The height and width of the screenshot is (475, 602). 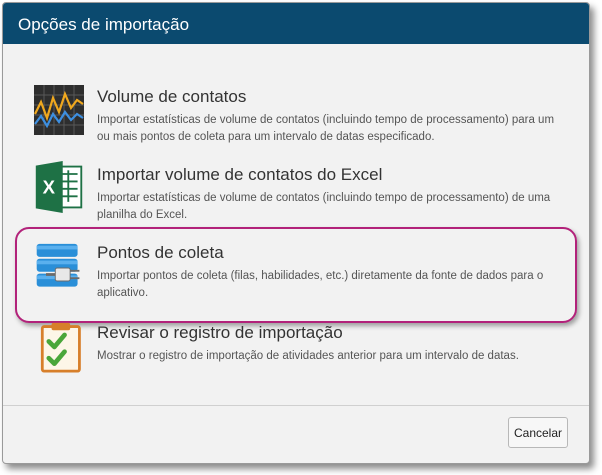 I want to click on dialog-title: Opções de importação, so click(x=104, y=24).